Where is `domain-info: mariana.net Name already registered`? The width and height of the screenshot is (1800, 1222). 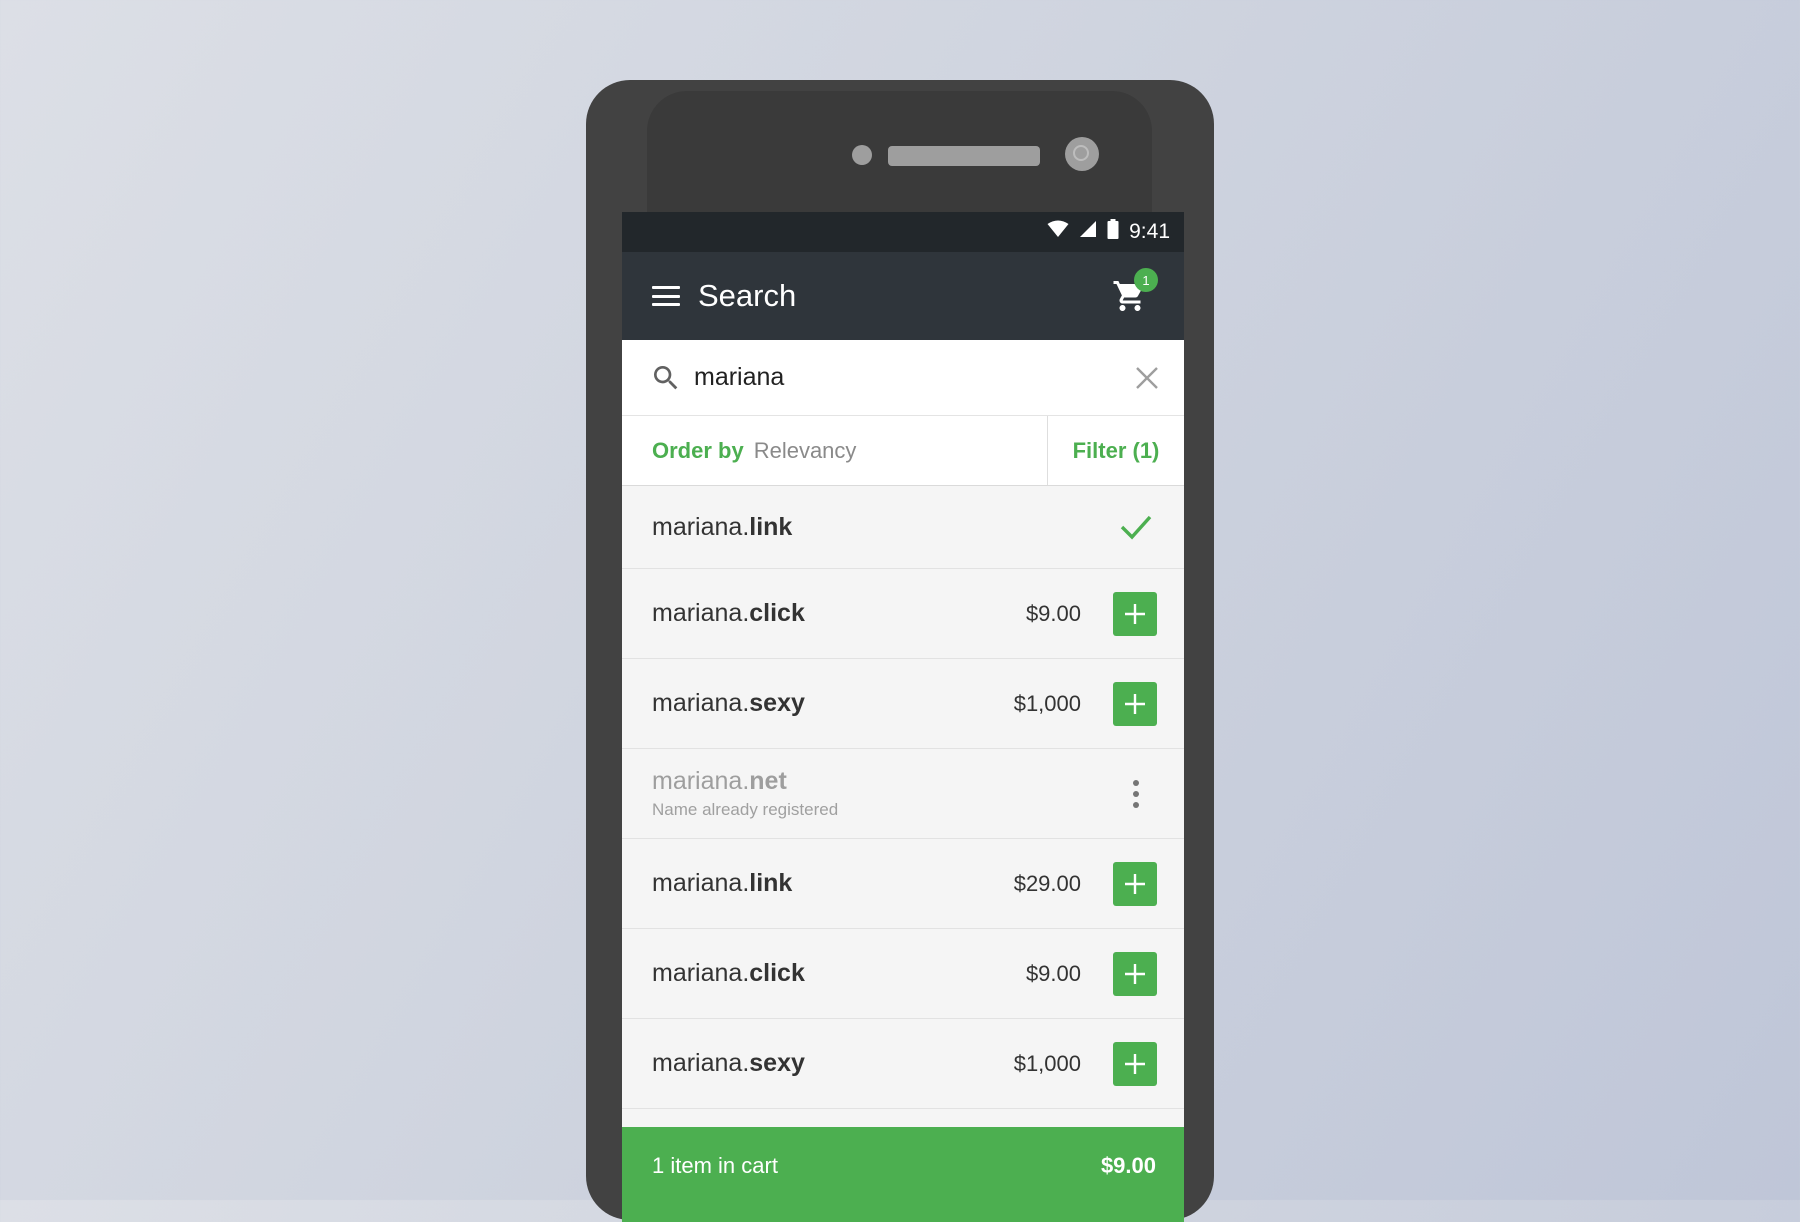
domain-info: mariana.net Name already registered is located at coordinates (745, 793).